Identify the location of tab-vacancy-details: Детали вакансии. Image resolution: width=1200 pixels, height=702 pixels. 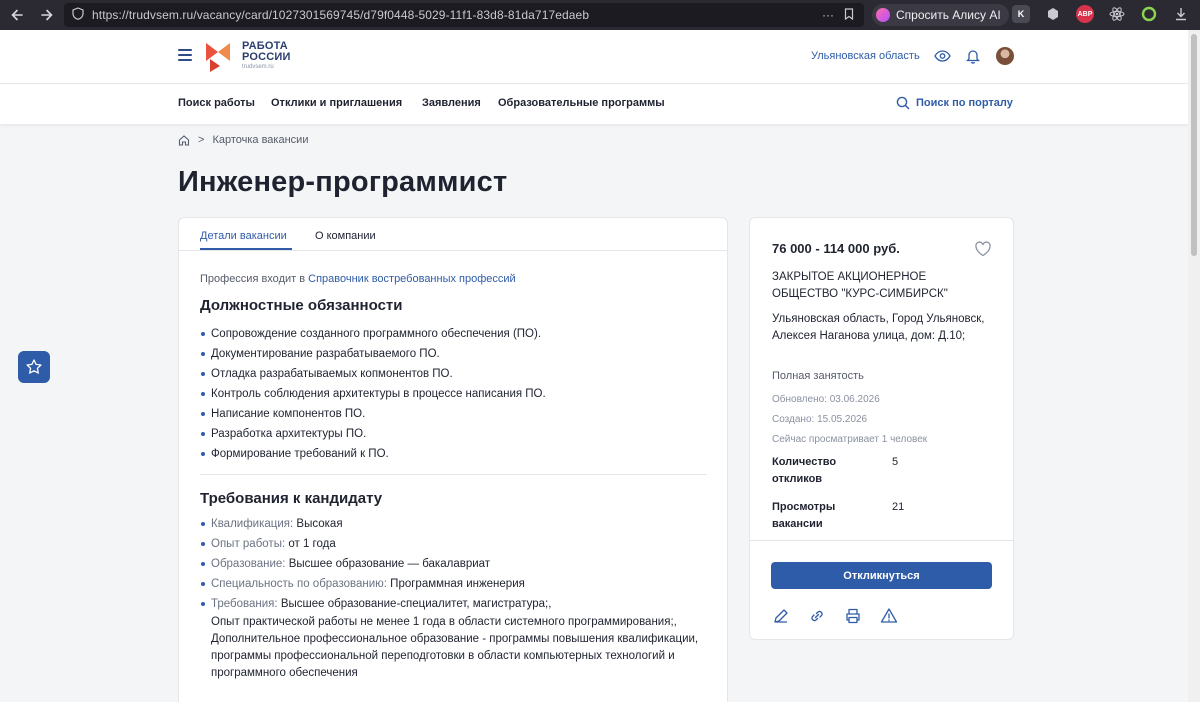
(243, 236).